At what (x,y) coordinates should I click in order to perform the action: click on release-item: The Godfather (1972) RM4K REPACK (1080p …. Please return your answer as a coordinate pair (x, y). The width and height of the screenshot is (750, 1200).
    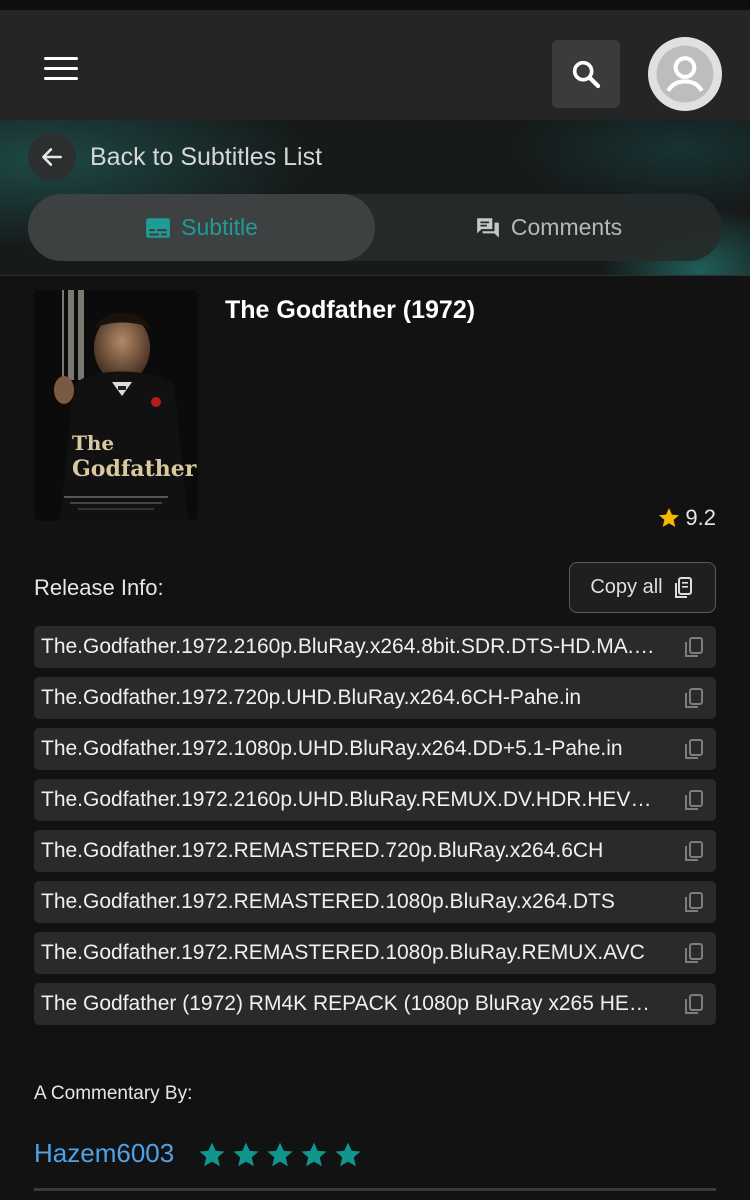
    Looking at the image, I should click on (375, 1004).